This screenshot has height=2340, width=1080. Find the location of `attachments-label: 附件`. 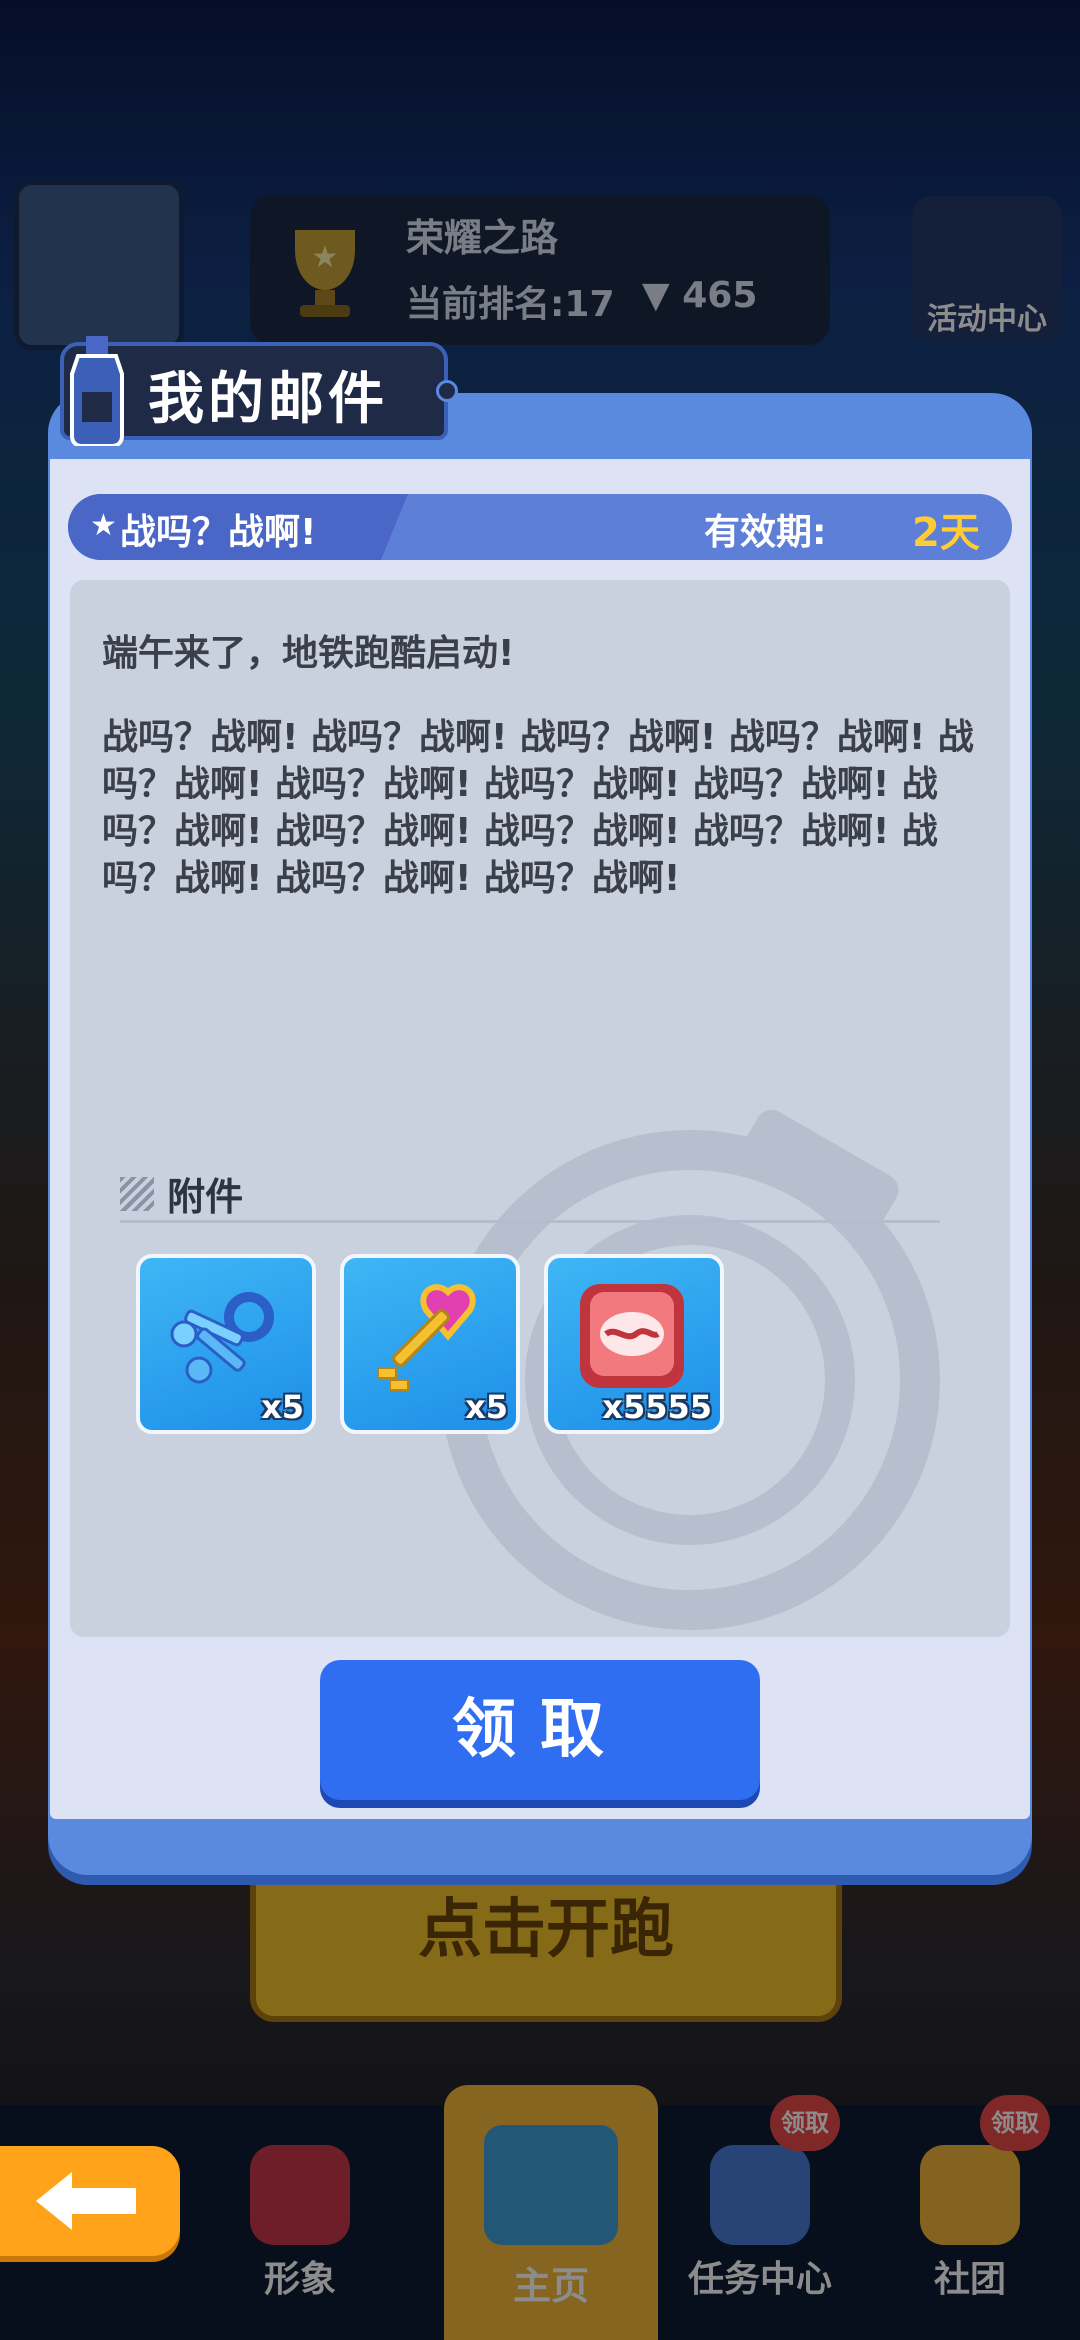

attachments-label: 附件 is located at coordinates (205, 1197).